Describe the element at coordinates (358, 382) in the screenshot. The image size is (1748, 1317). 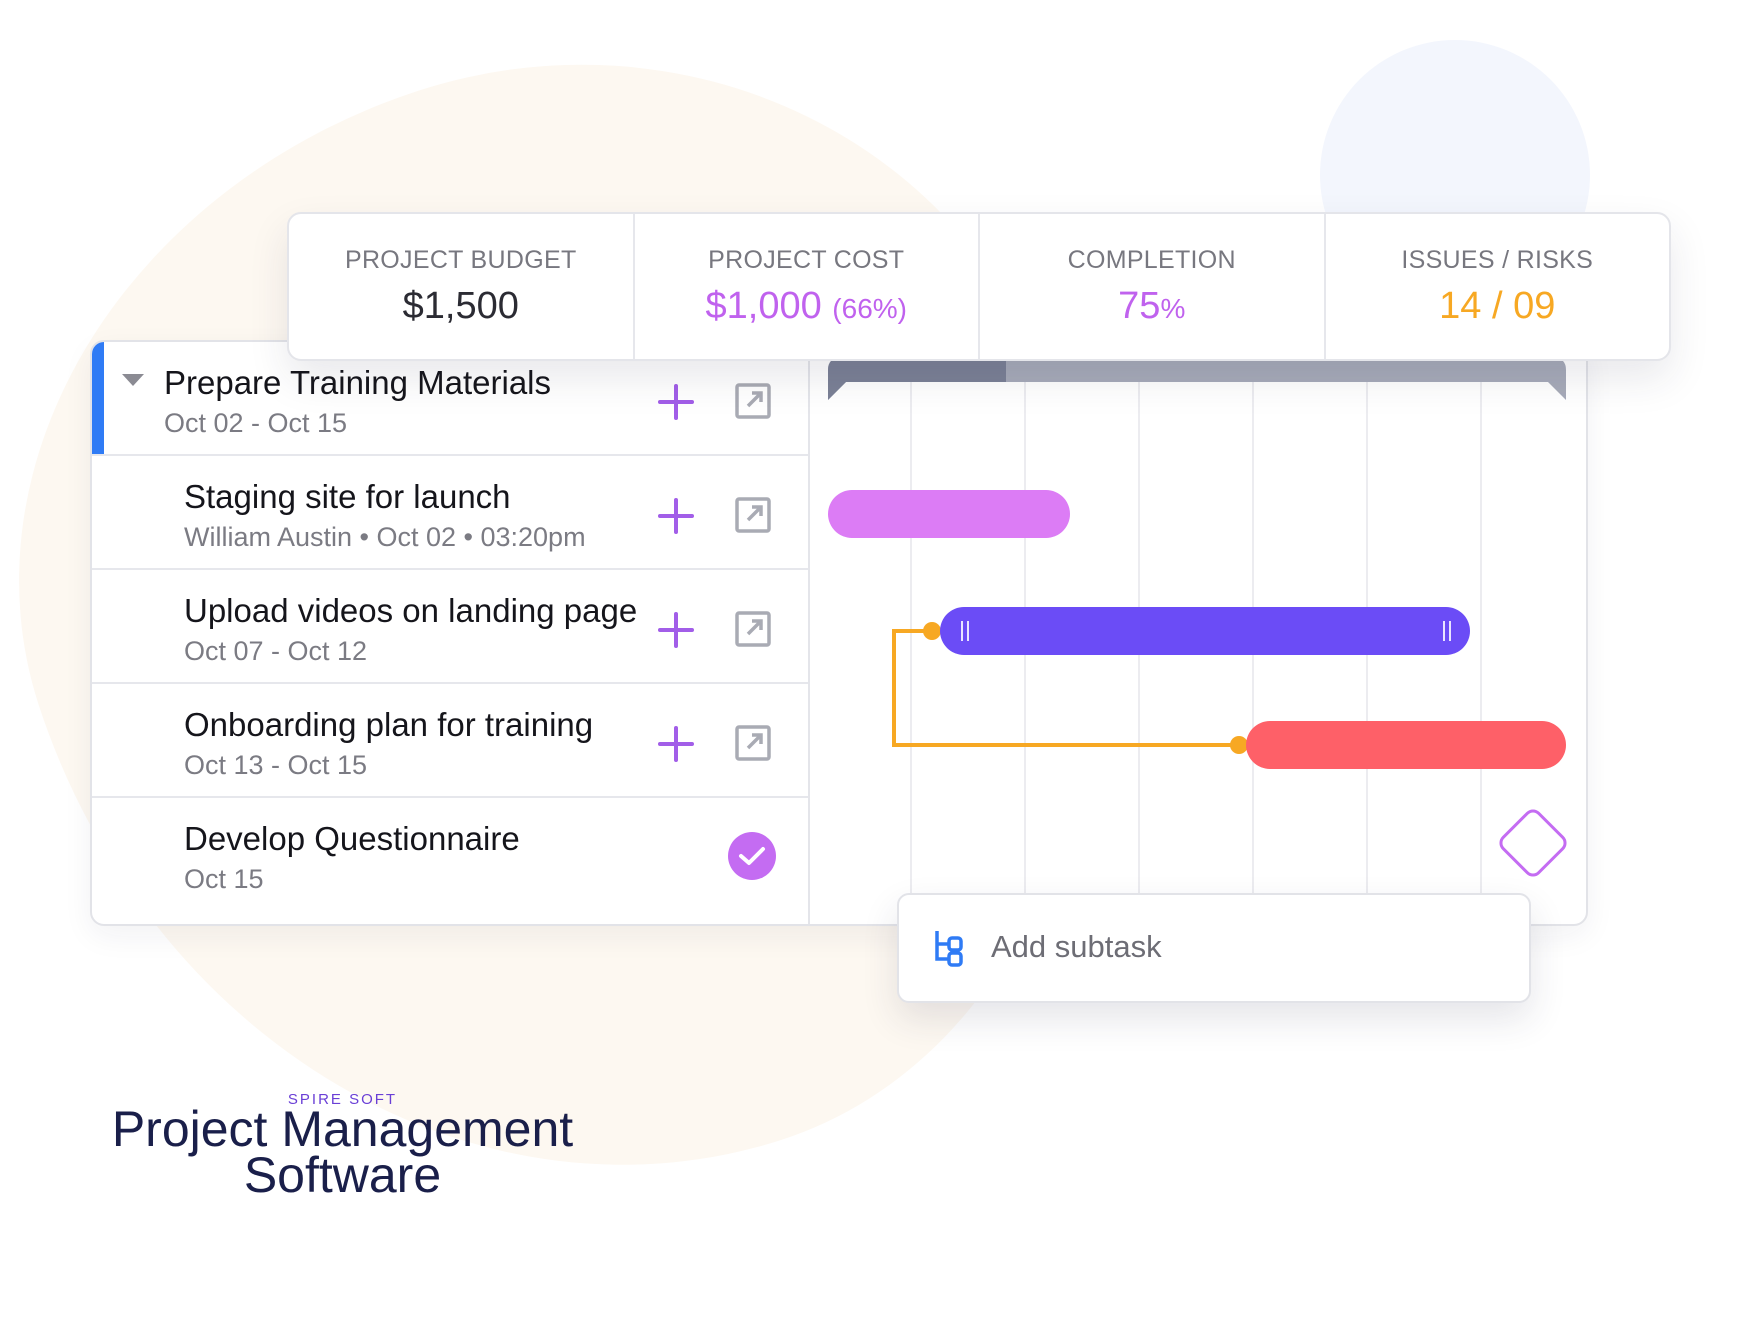
I see `task-title: Prepare Training Materials` at that location.